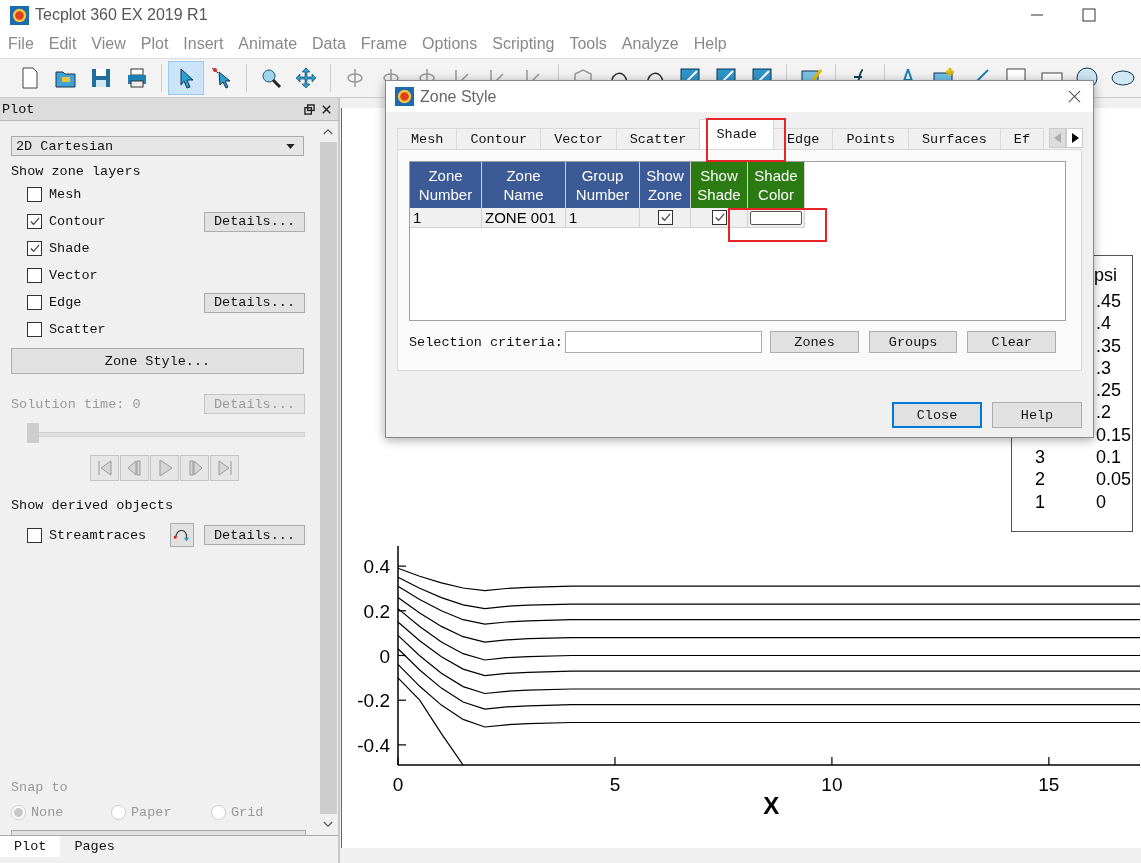 This screenshot has width=1141, height=863. I want to click on legend-value: .35, so click(1109, 346).